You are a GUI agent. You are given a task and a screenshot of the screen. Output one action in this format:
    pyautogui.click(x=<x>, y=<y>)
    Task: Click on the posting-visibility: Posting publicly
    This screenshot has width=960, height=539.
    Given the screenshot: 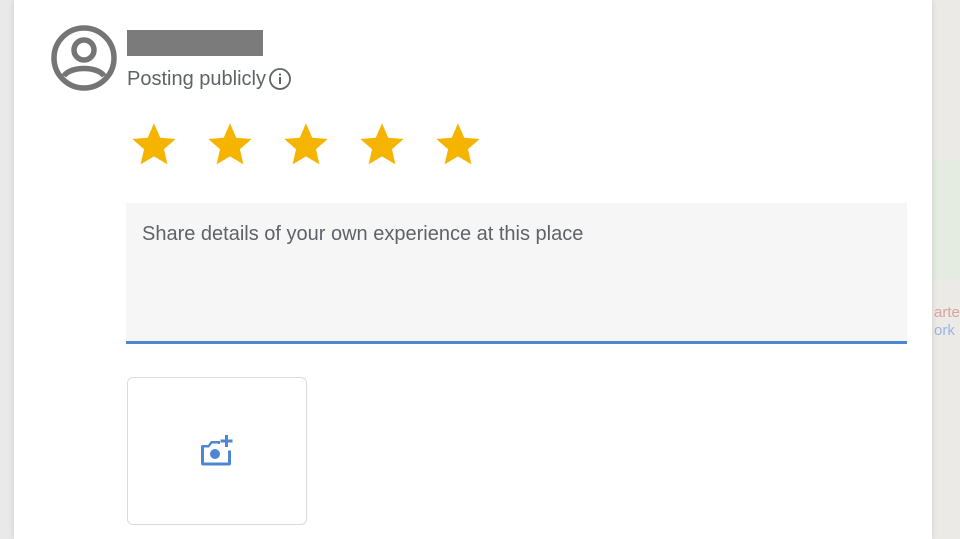 What is the action you would take?
    pyautogui.click(x=209, y=79)
    